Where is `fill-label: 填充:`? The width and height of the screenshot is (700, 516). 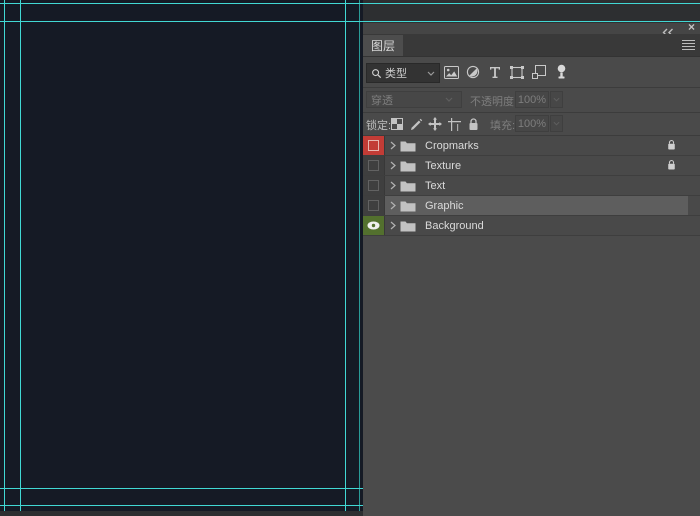
fill-label: 填充: is located at coordinates (503, 126).